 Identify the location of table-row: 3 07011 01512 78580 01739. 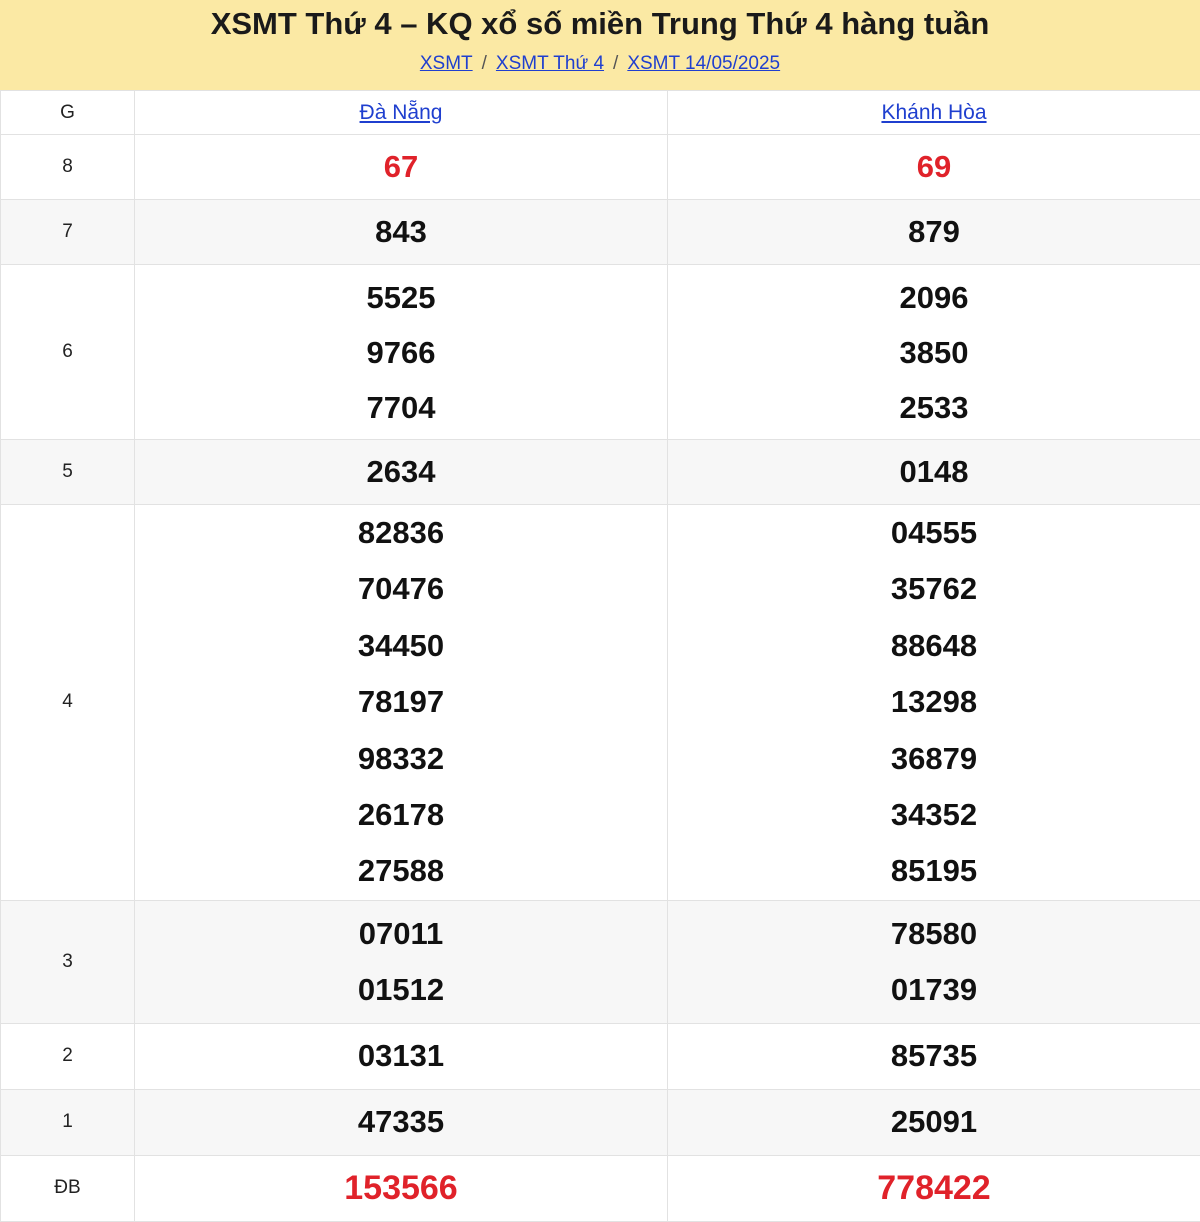
(600, 961).